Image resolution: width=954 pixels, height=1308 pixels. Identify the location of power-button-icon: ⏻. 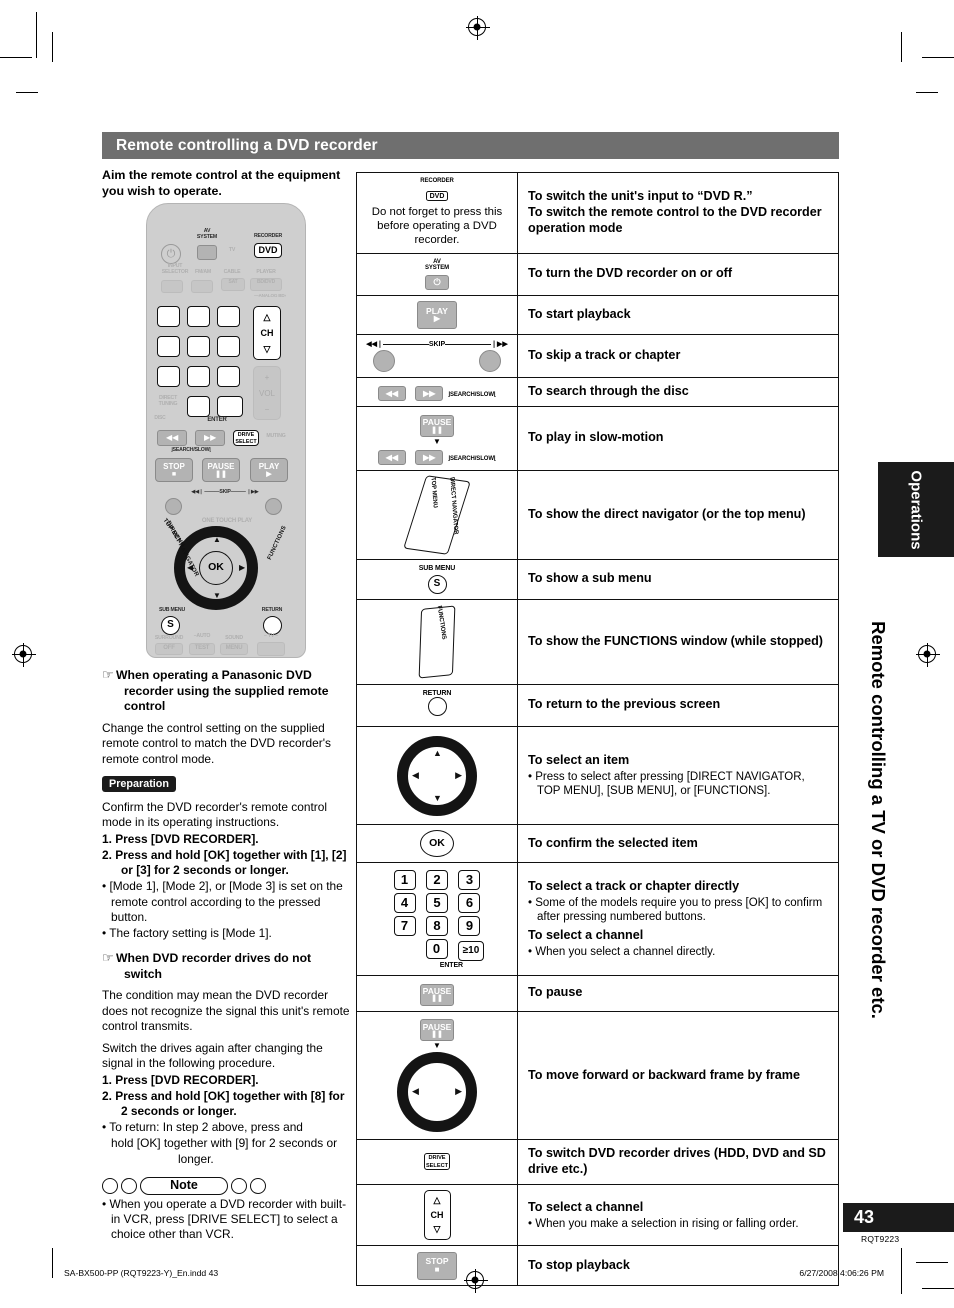
(437, 282).